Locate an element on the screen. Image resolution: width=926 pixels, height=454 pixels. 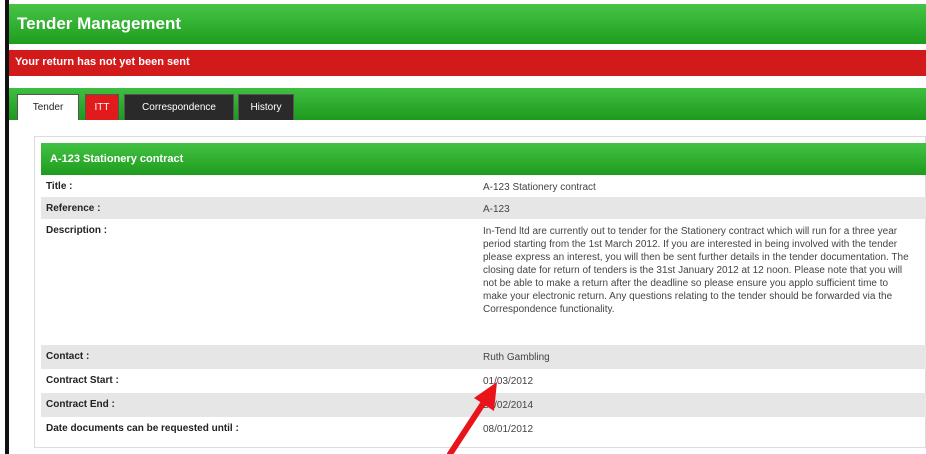
field-row-contract-end: Contract End : 28/02/2014 is located at coordinates (483, 405).